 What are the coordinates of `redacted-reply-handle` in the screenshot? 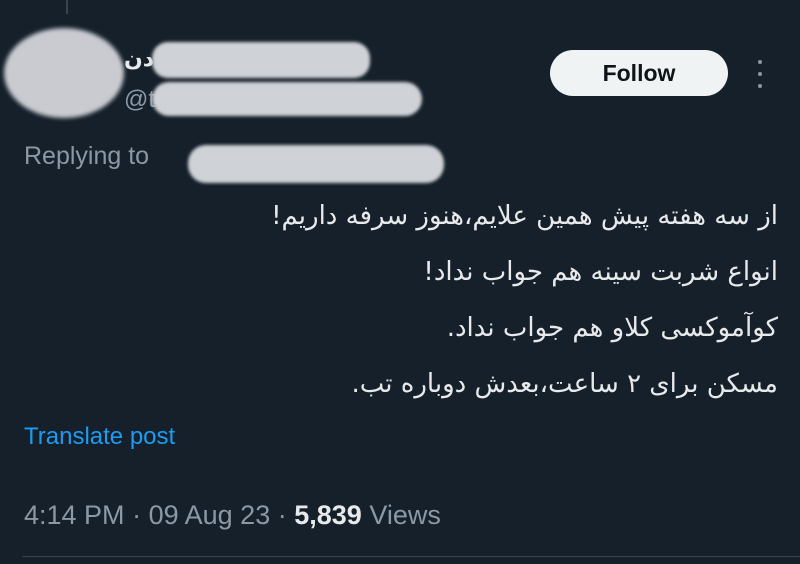 It's located at (316, 164).